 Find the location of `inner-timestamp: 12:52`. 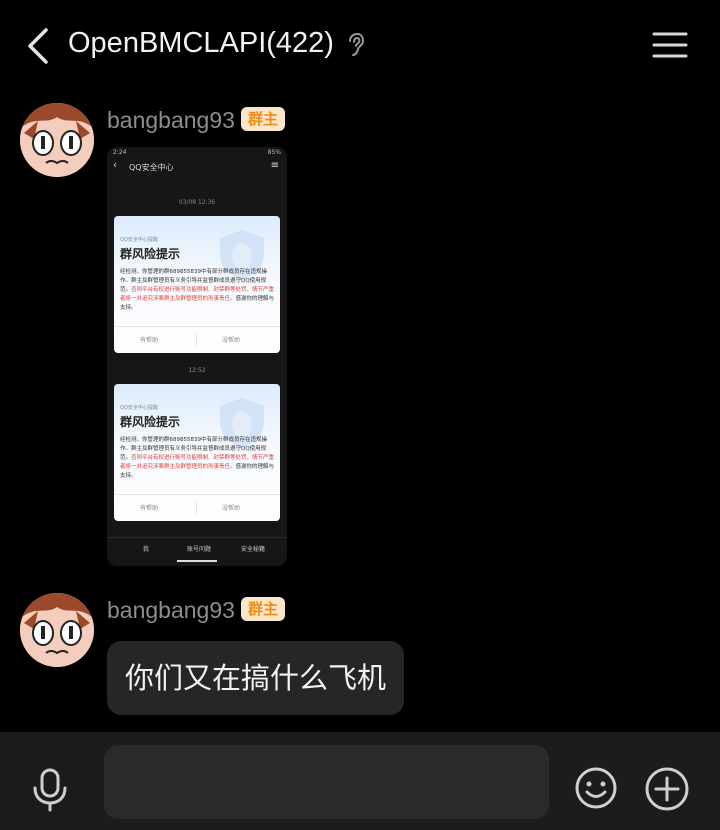

inner-timestamp: 12:52 is located at coordinates (197, 370).